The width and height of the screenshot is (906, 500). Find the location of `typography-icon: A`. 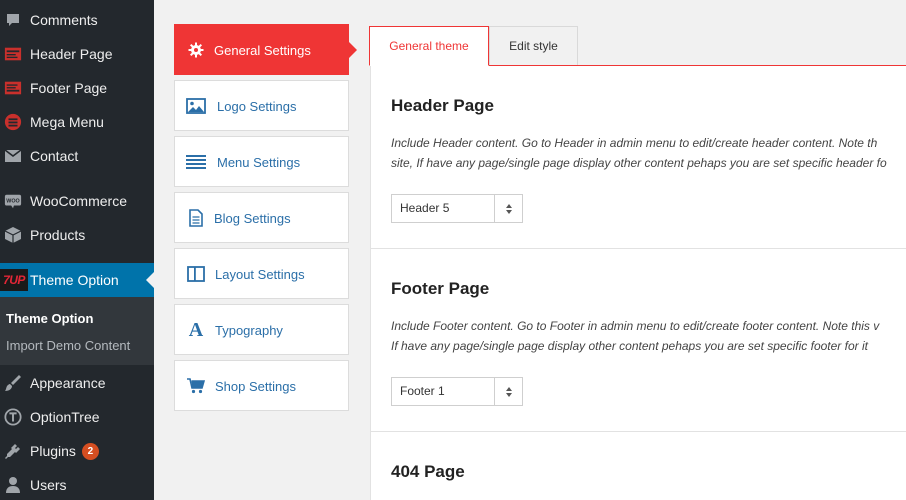

typography-icon: A is located at coordinates (196, 330).